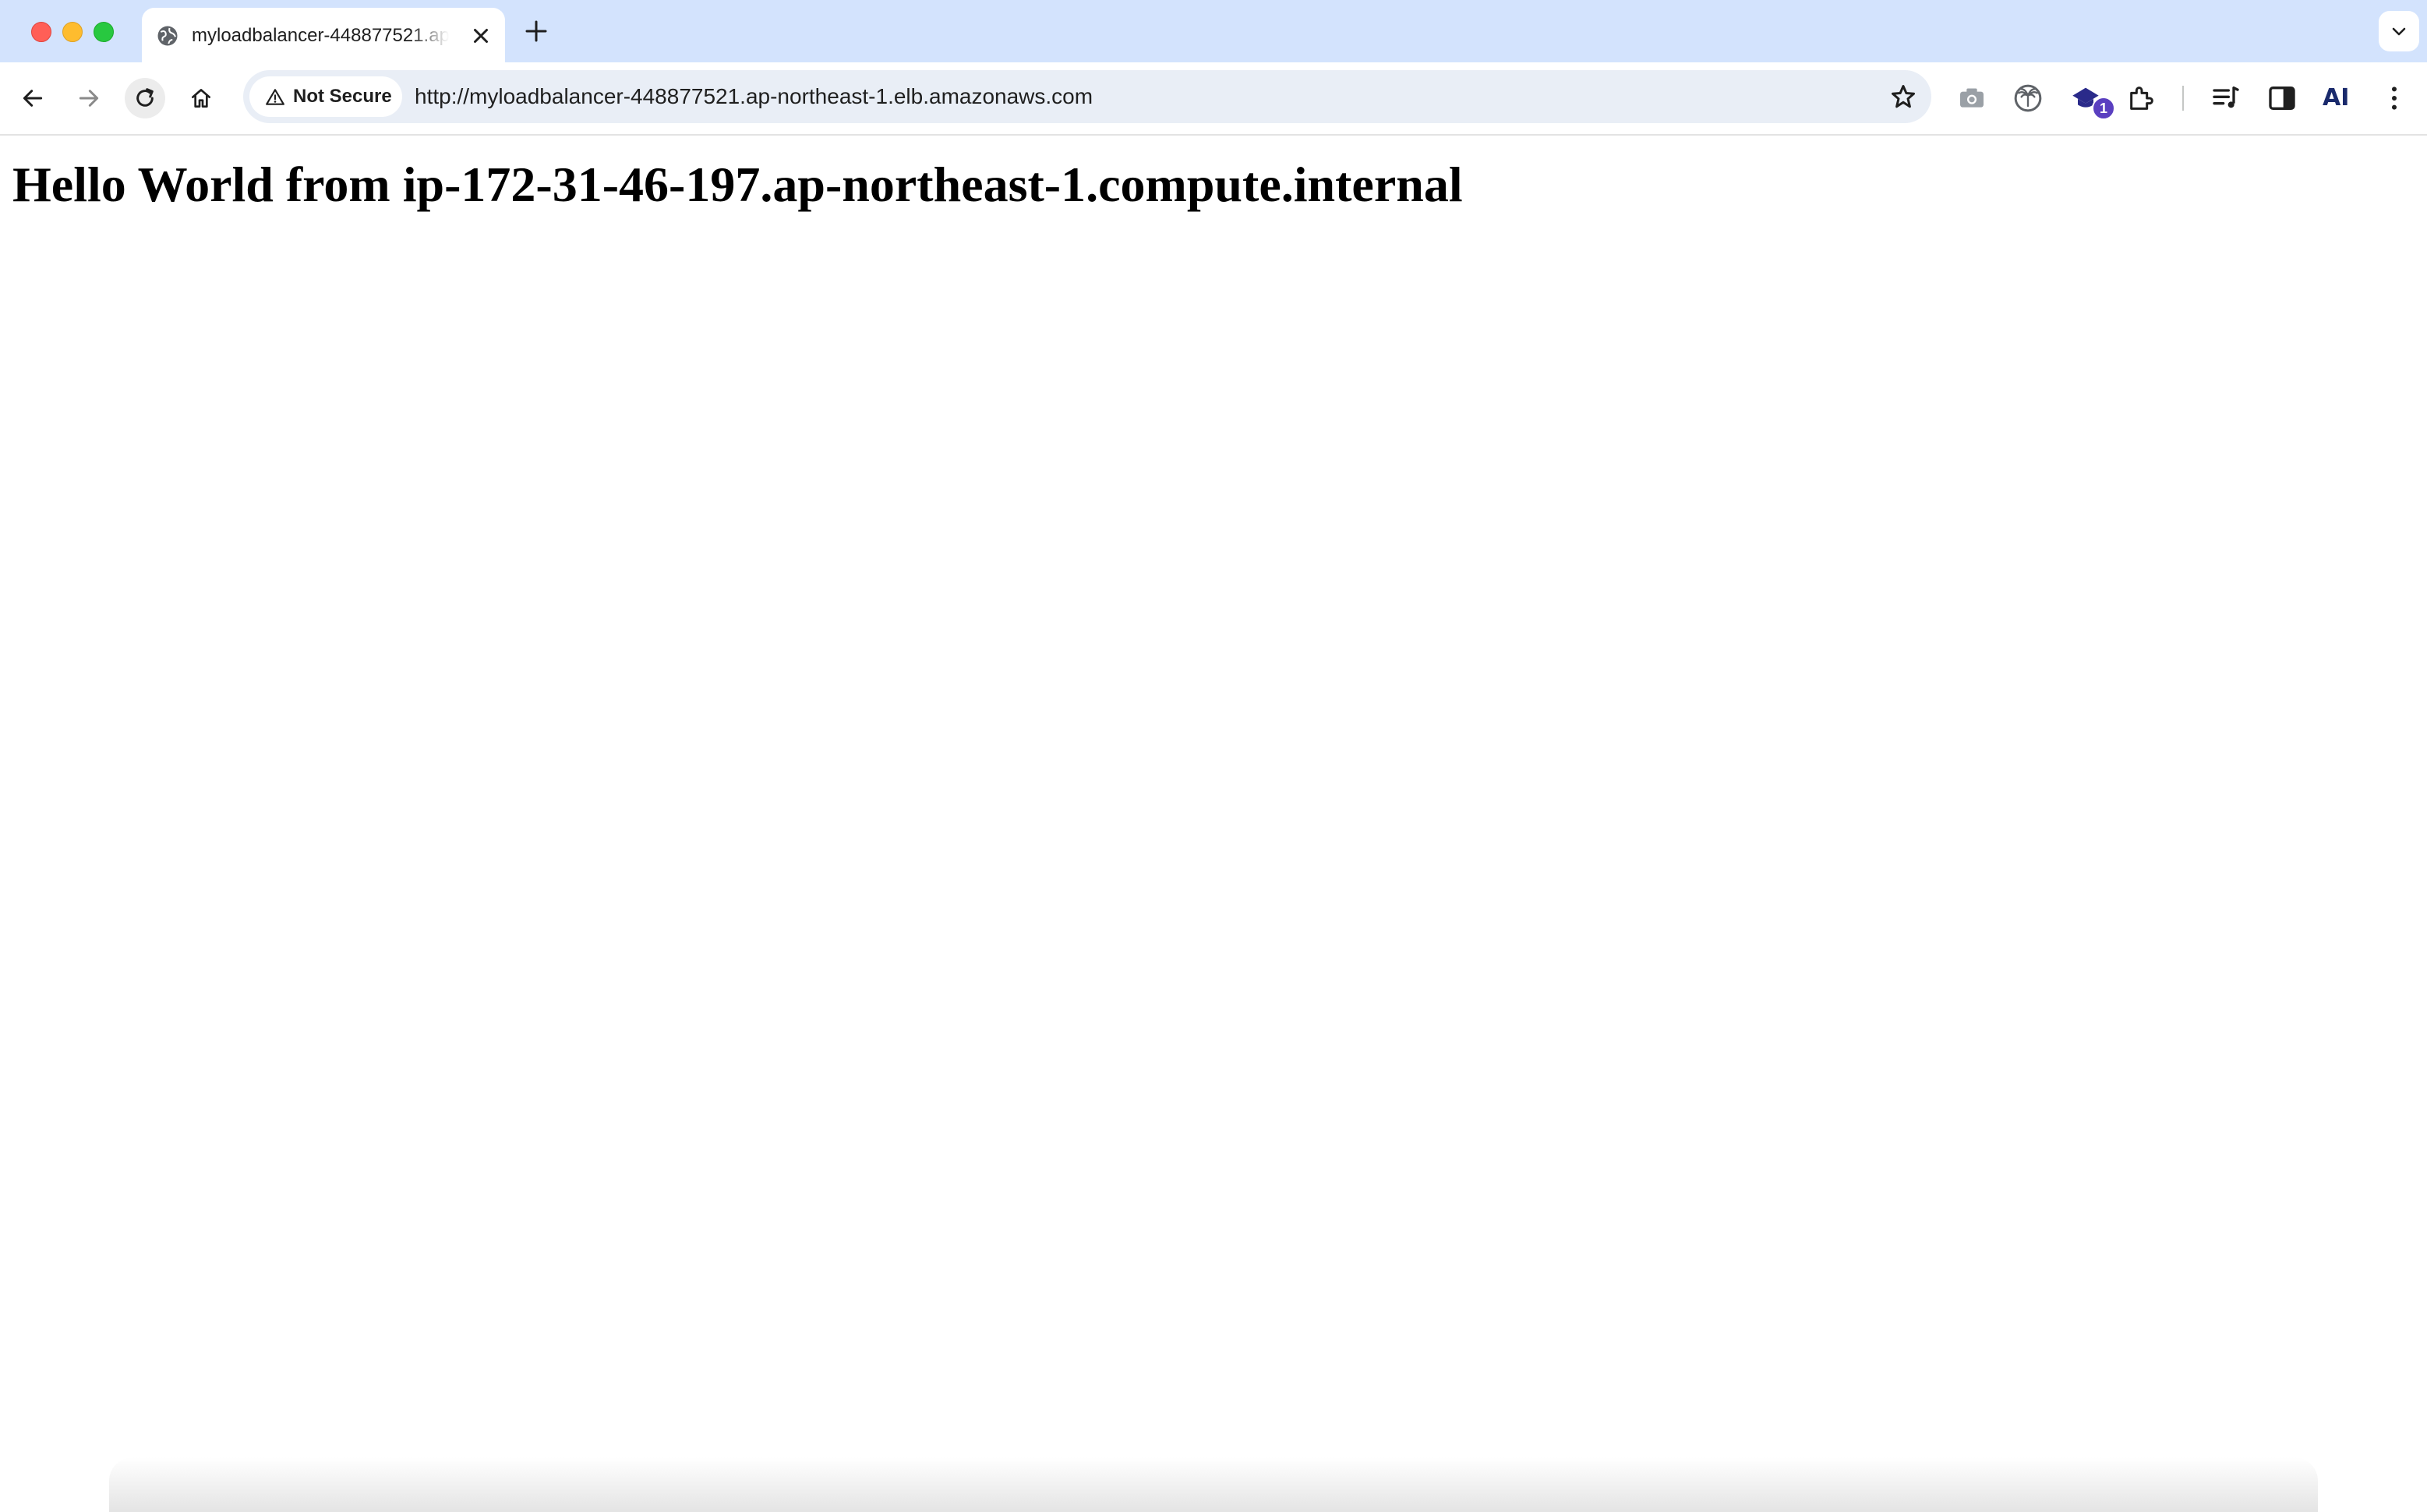 Image resolution: width=2427 pixels, height=1512 pixels. Describe the element at coordinates (104, 32) in the screenshot. I see `window-maximize-button` at that location.